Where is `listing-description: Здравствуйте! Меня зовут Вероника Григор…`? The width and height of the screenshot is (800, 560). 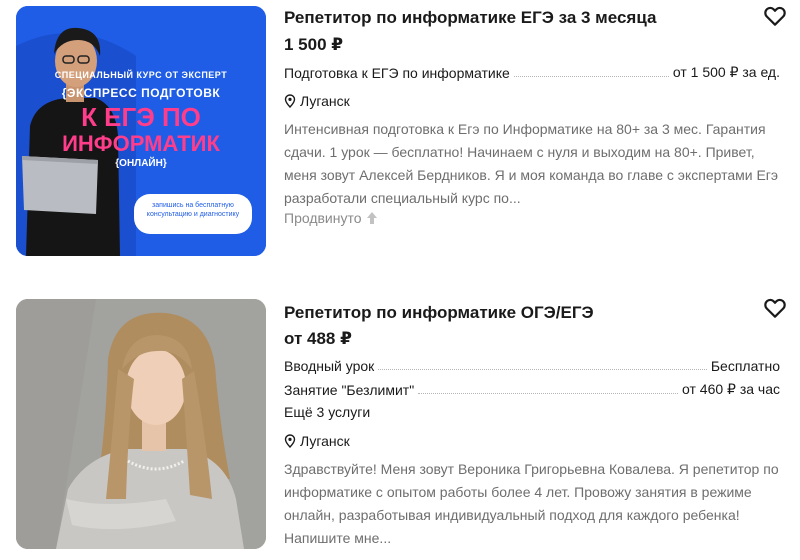 listing-description: Здравствуйте! Меня зовут Вероника Григор… is located at coordinates (531, 503).